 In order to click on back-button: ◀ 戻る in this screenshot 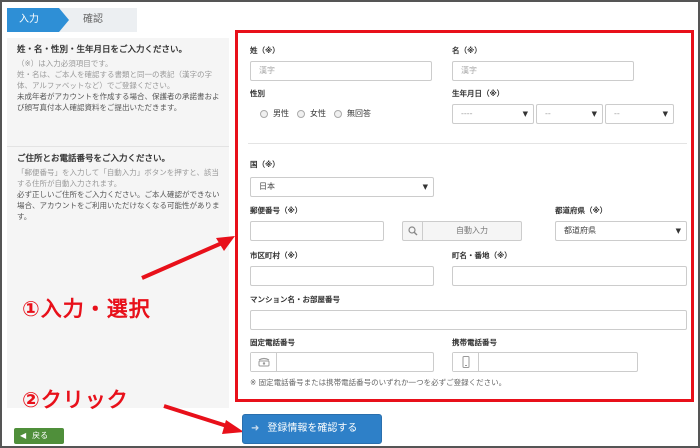, I will do `click(39, 436)`.